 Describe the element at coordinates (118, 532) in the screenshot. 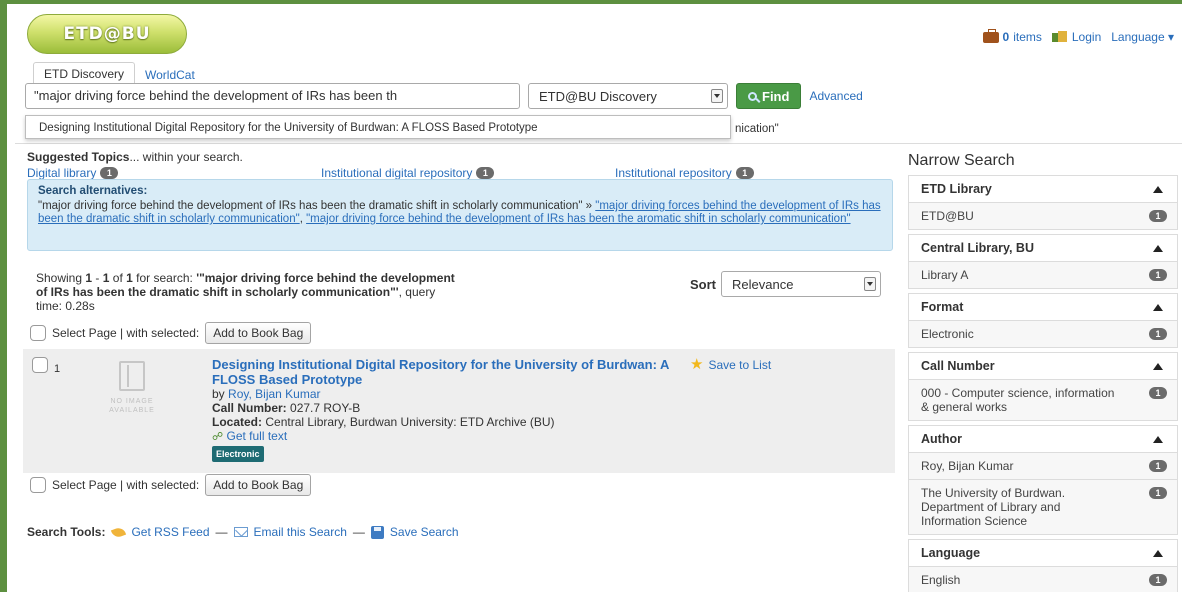

I see `rss-icon` at that location.